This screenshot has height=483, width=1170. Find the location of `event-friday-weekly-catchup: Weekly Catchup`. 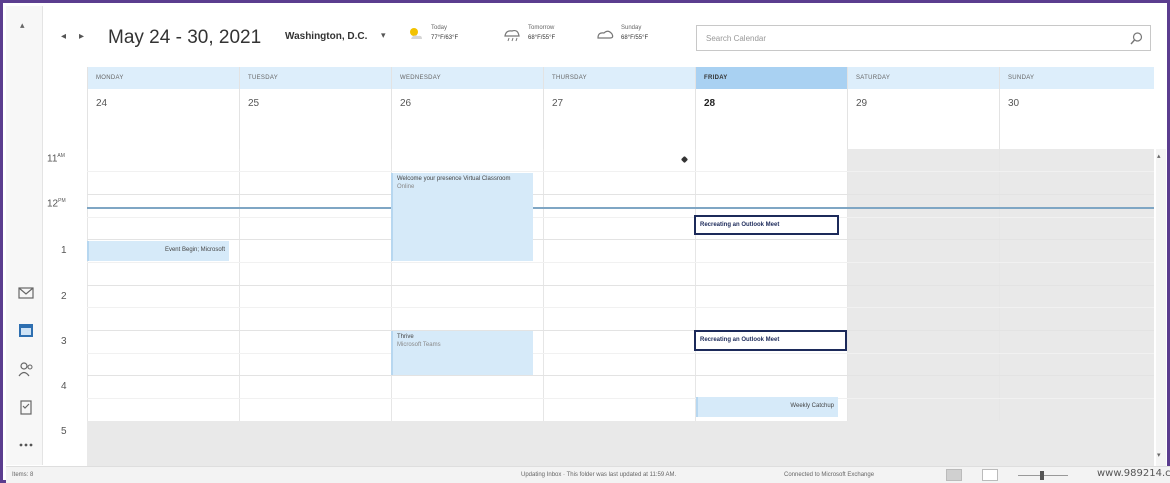

event-friday-weekly-catchup: Weekly Catchup is located at coordinates (767, 407).